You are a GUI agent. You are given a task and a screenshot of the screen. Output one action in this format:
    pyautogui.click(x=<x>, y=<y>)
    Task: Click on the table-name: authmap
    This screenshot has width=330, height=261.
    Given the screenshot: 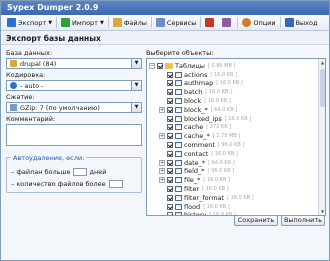 What is the action you would take?
    pyautogui.click(x=199, y=83)
    